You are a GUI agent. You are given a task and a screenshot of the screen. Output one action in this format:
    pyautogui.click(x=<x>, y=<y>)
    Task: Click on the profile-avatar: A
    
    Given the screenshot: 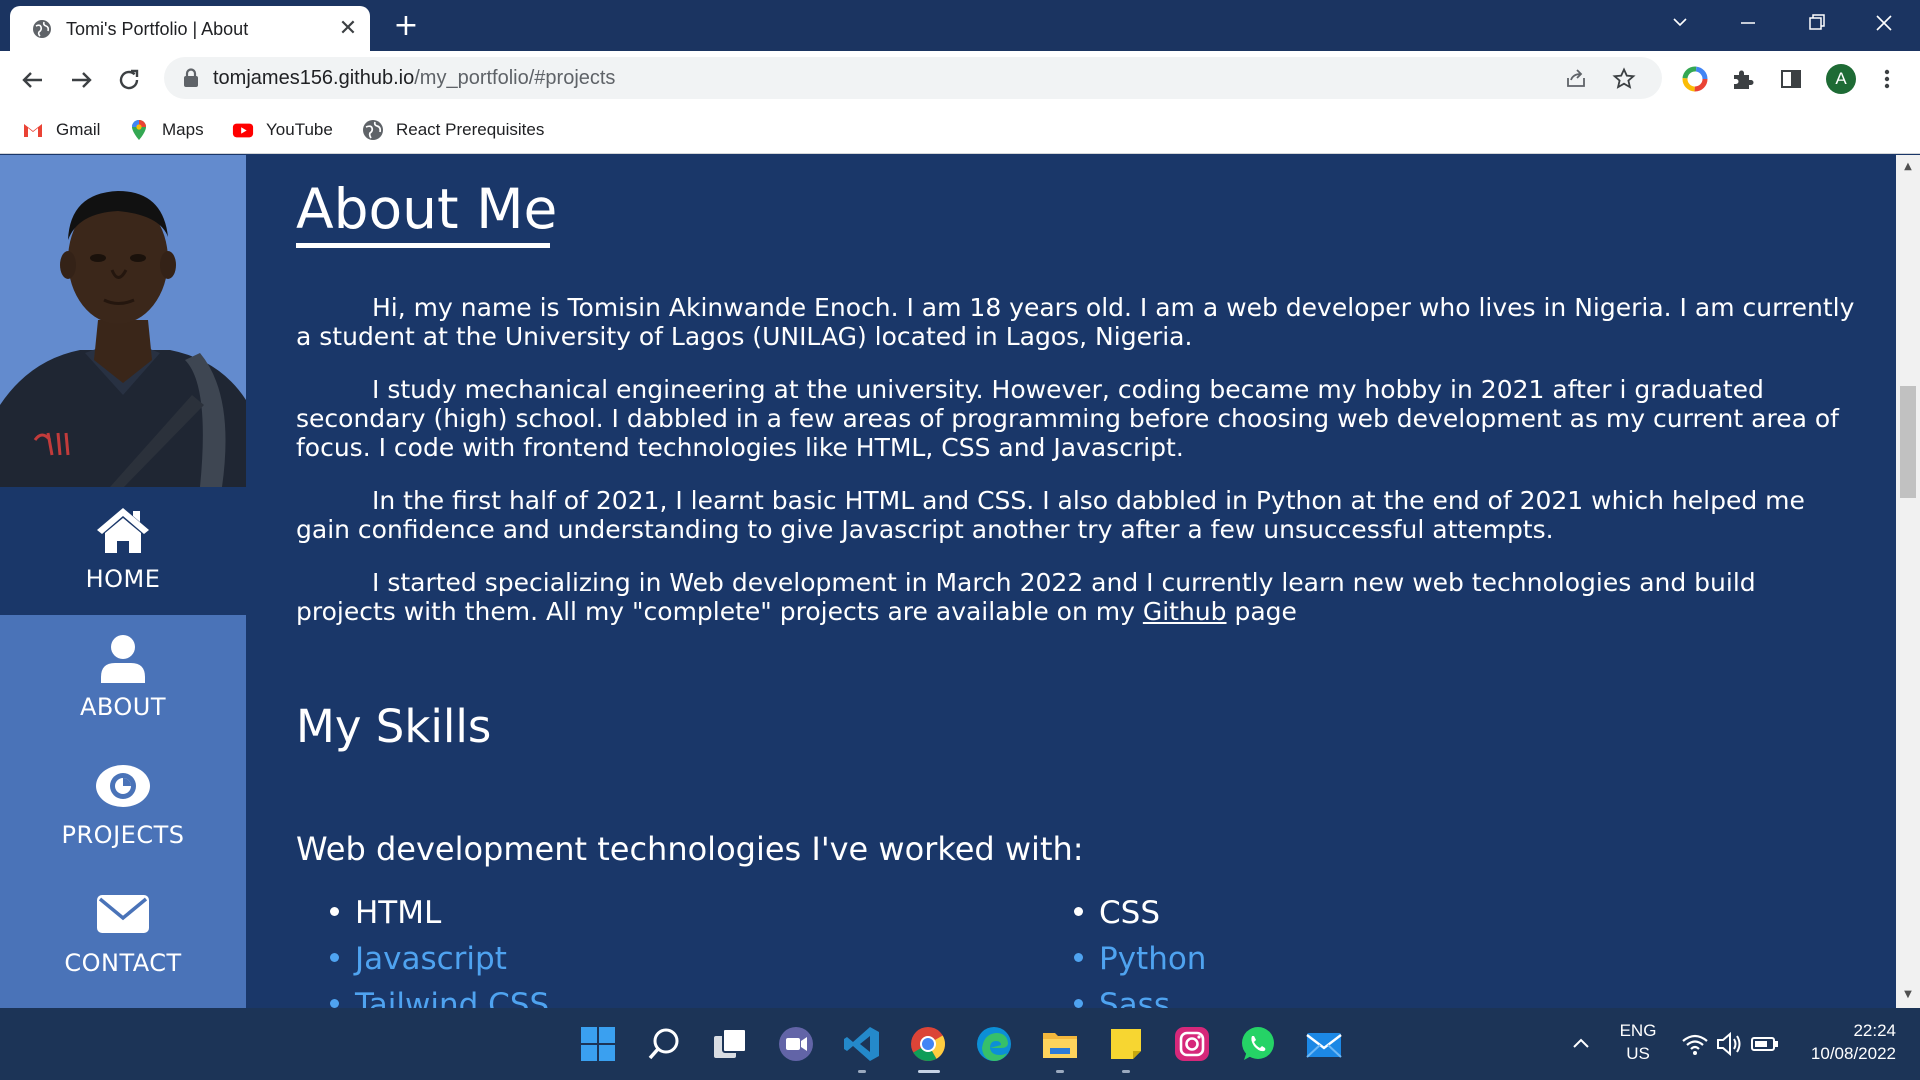 What is the action you would take?
    pyautogui.click(x=1841, y=79)
    